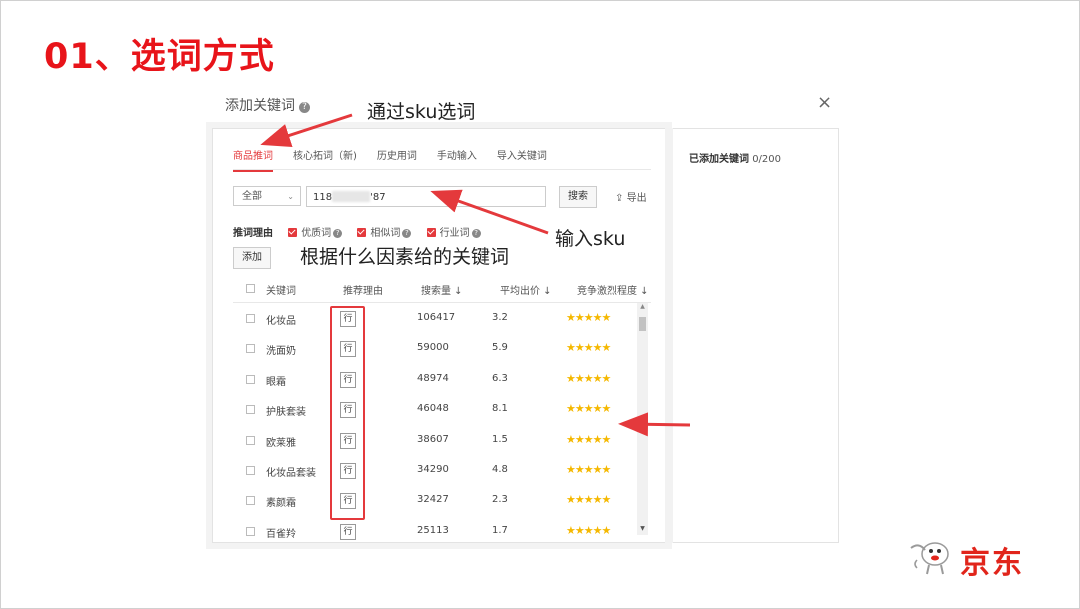  Describe the element at coordinates (457, 158) in the screenshot. I see `tab-manual-input: 手动输入` at that location.